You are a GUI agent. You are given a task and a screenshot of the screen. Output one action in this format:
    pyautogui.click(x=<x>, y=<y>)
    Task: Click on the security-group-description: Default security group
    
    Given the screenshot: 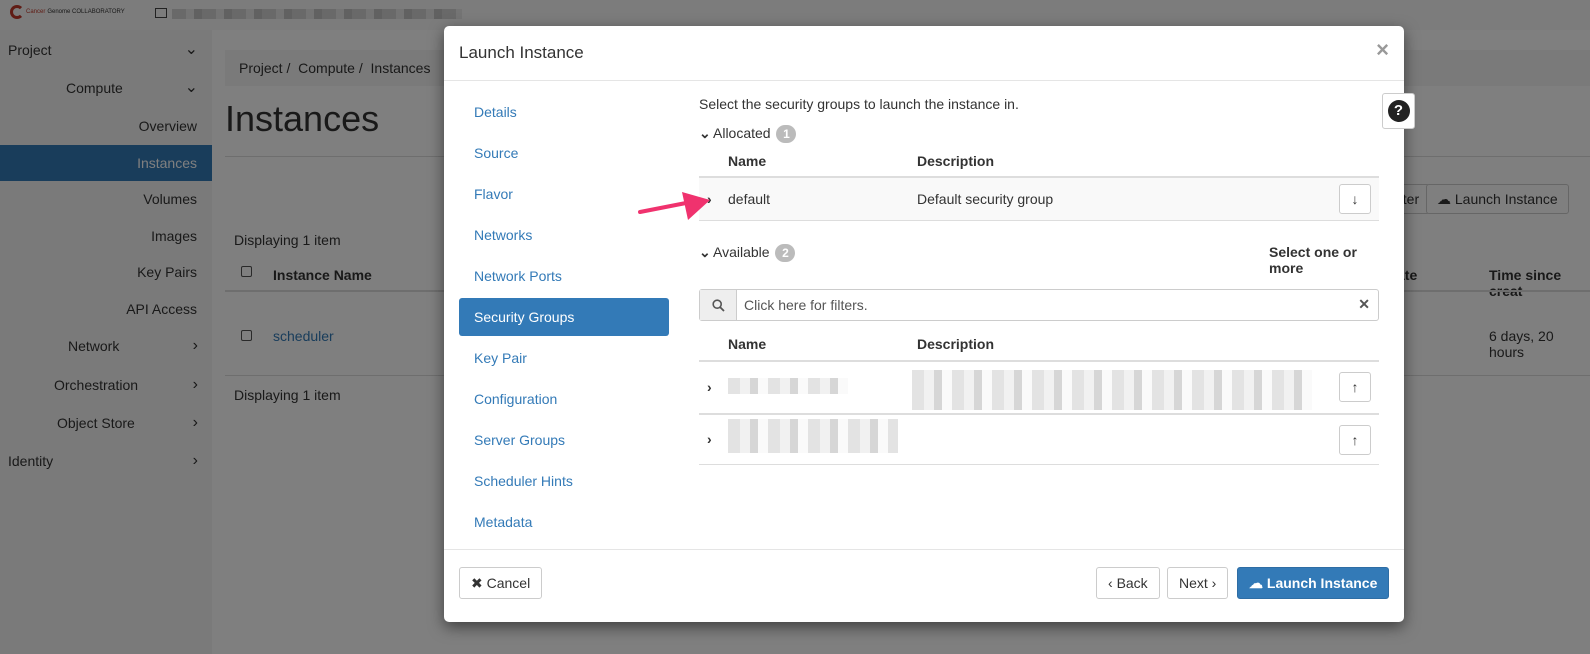 What is the action you would take?
    pyautogui.click(x=985, y=199)
    